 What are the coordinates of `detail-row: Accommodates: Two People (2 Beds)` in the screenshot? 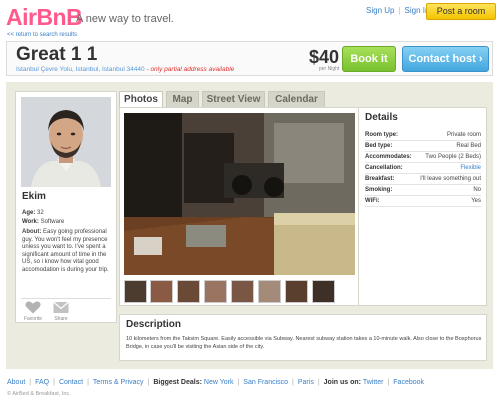 It's located at (423, 157).